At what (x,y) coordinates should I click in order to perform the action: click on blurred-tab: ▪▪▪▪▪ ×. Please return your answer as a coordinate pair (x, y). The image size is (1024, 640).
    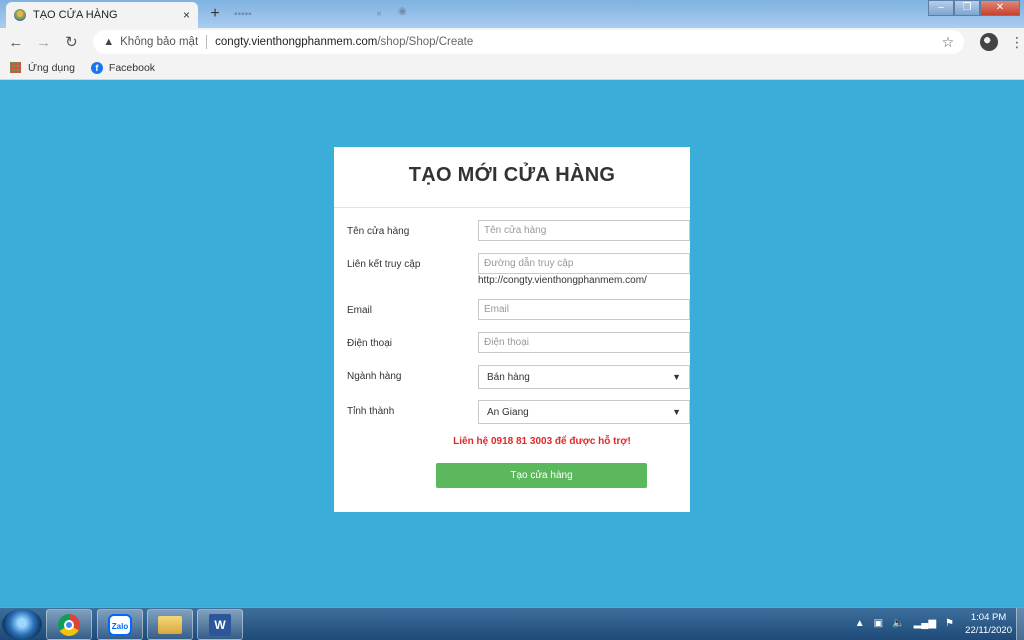
    Looking at the image, I should click on (308, 14).